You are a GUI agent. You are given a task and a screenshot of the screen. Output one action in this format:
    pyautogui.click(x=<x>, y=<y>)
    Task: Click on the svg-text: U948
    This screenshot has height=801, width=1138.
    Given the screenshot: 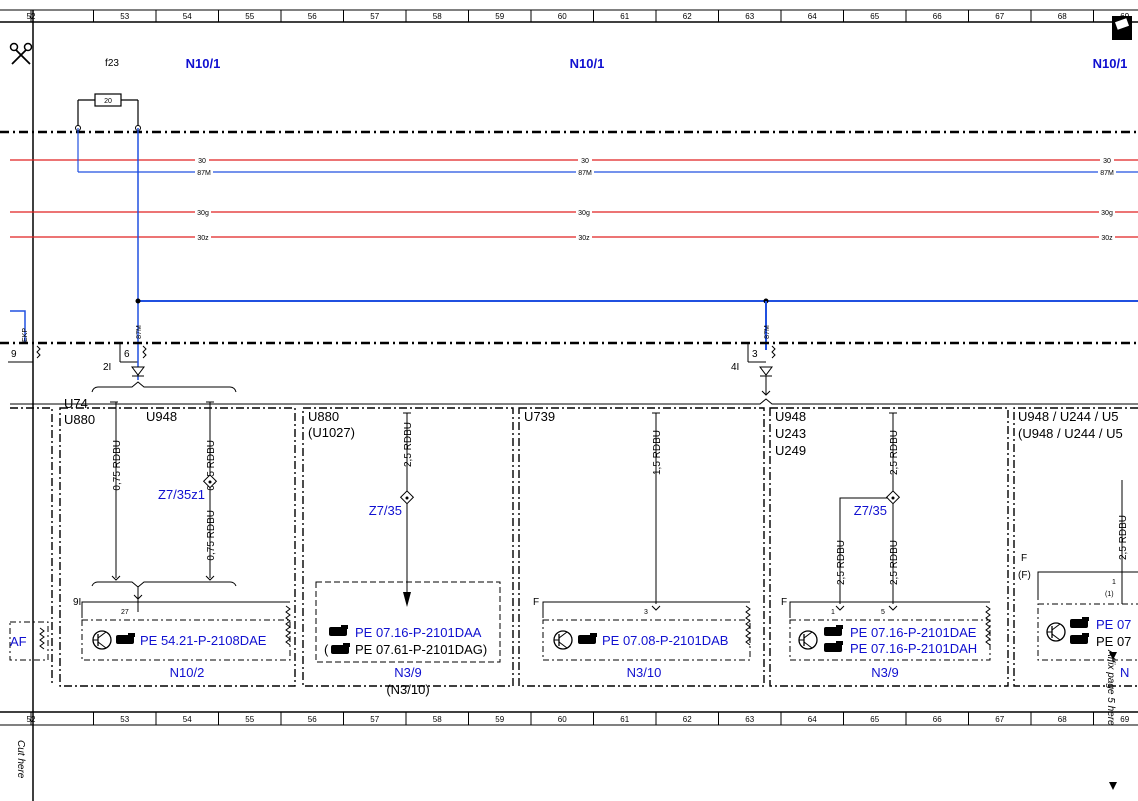 What is the action you would take?
    pyautogui.click(x=161, y=416)
    